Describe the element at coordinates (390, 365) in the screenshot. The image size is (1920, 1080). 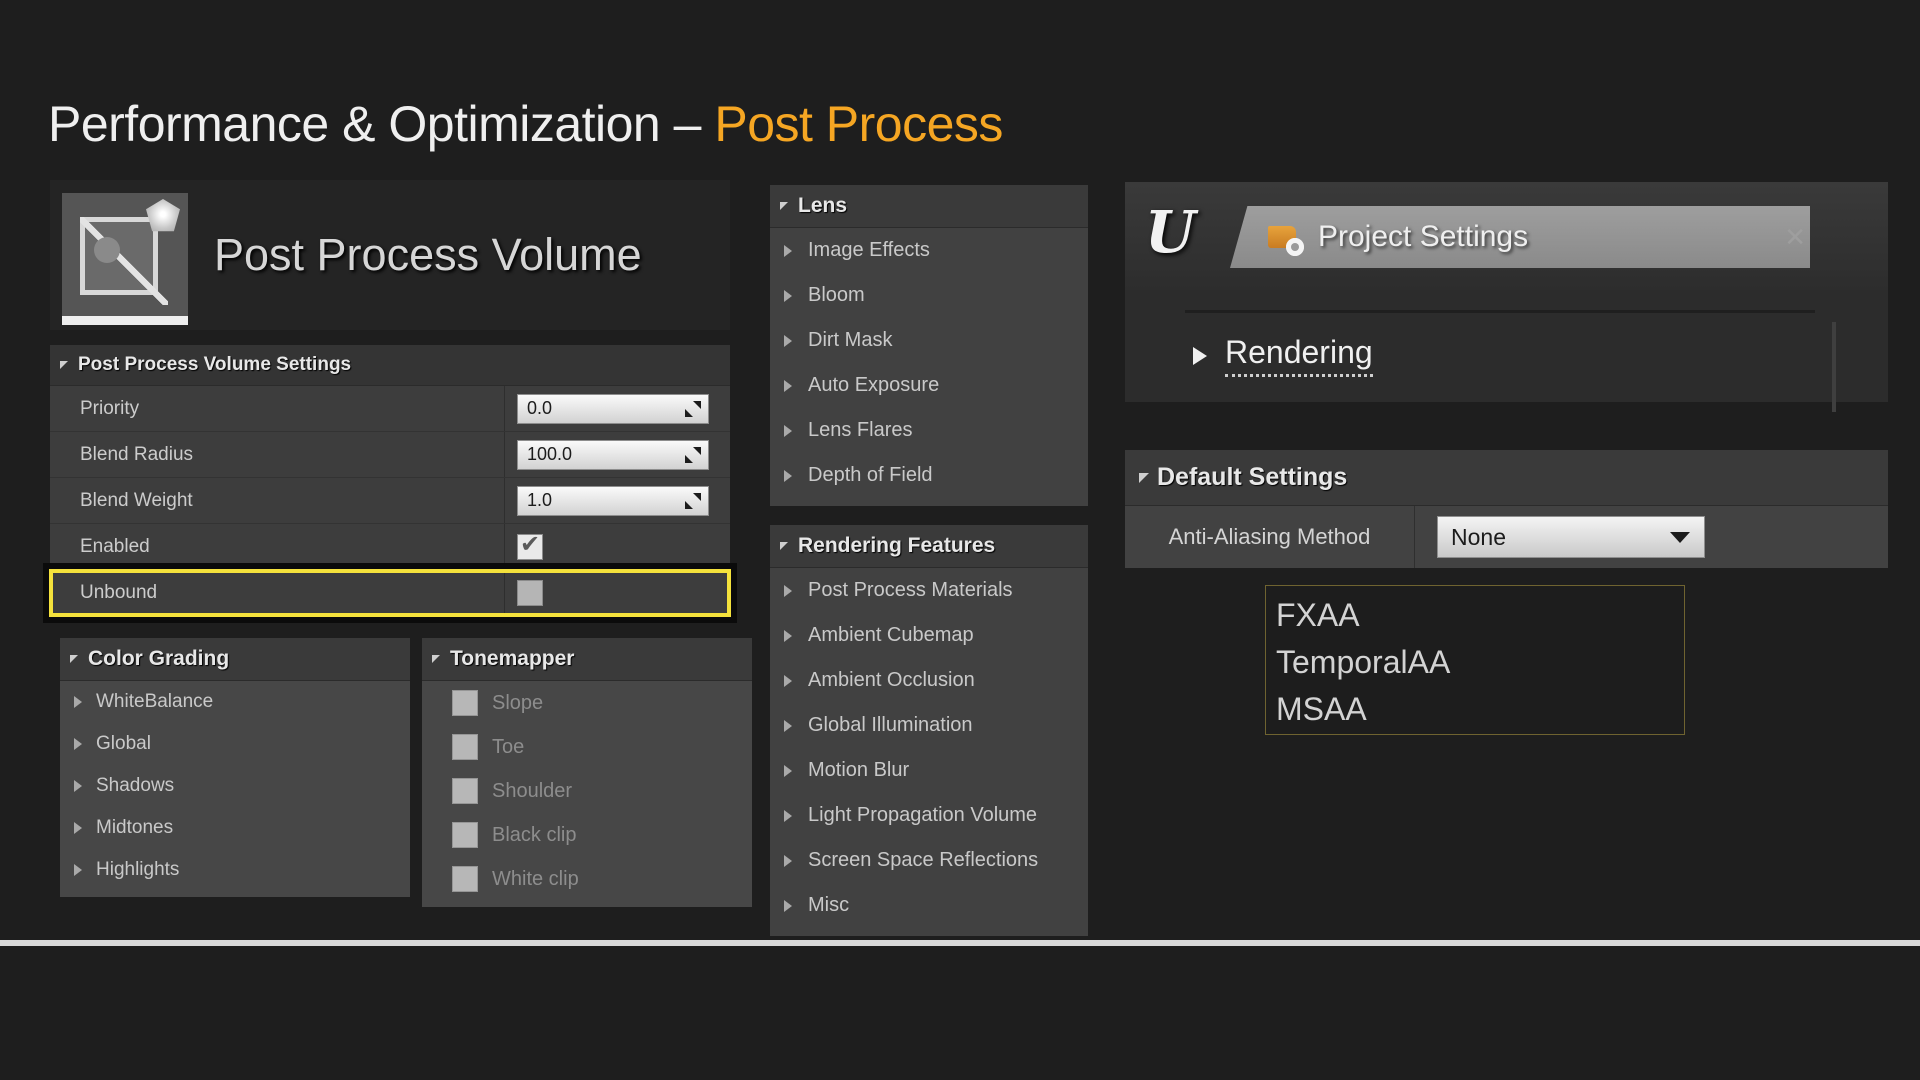
I see `ppv-settings-header: Post Process Volume Settings` at that location.